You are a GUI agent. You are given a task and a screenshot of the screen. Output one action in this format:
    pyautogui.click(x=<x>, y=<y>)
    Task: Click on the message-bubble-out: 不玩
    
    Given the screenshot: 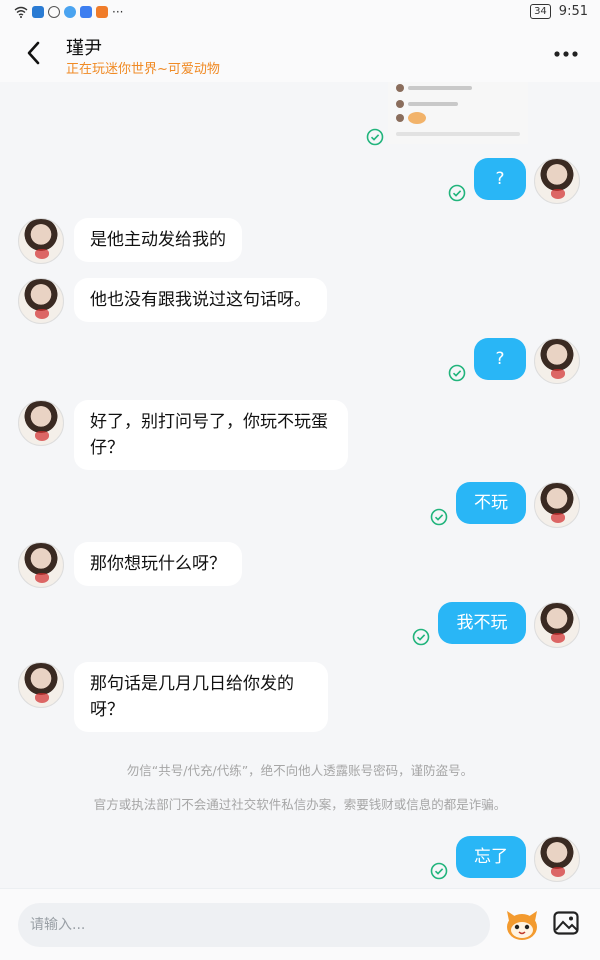 What is the action you would take?
    pyautogui.click(x=491, y=503)
    